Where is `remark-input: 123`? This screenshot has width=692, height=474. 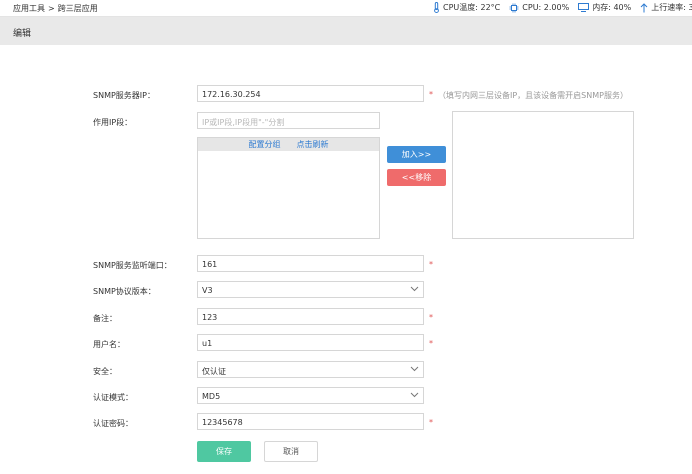 remark-input: 123 is located at coordinates (310, 316).